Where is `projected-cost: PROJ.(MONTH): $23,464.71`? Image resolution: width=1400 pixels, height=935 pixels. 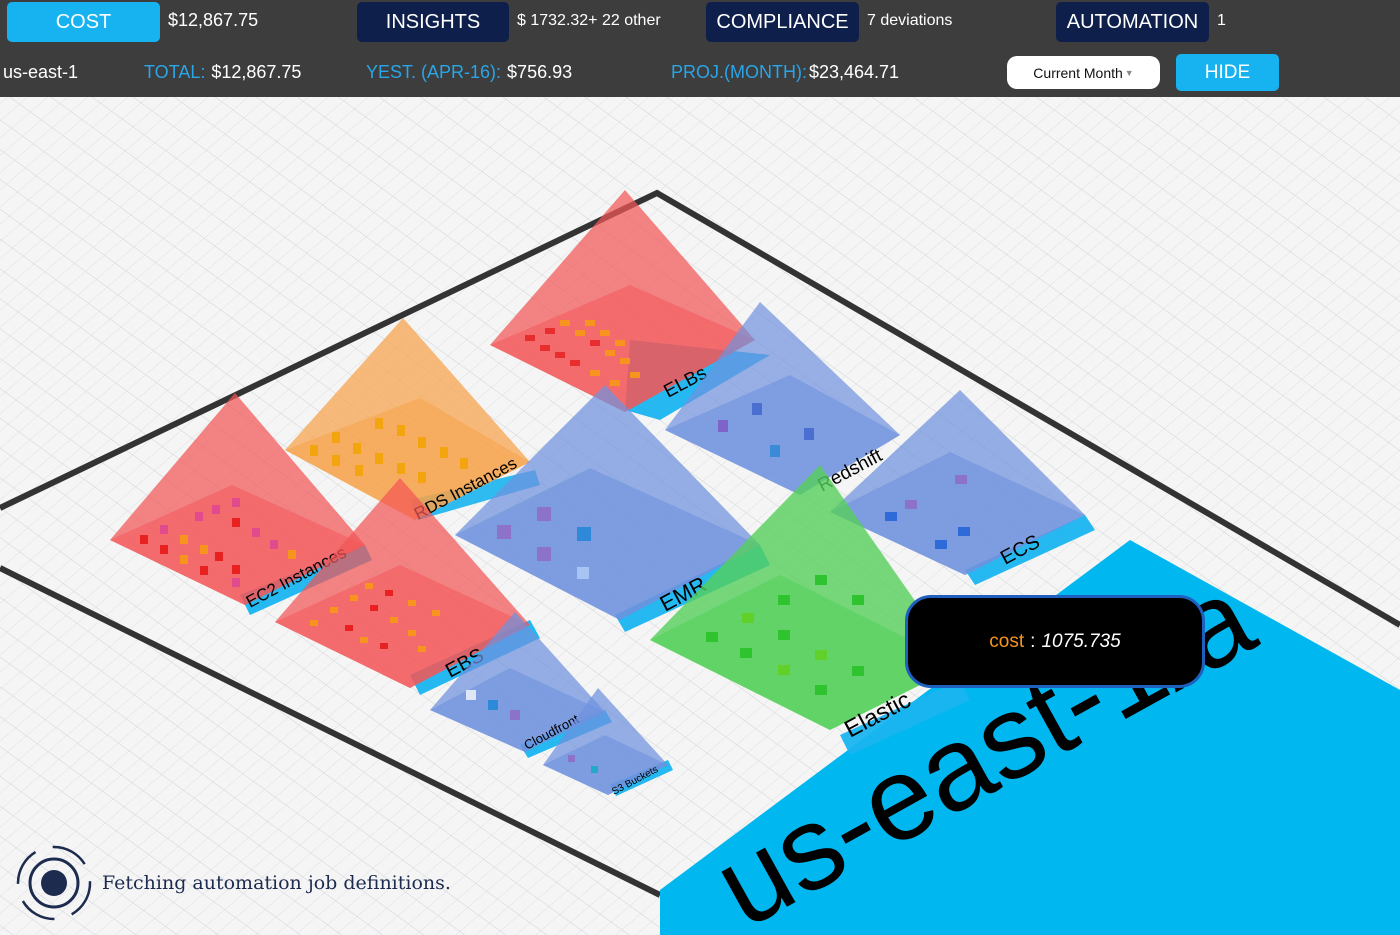
projected-cost: PROJ.(MONTH): $23,464.71 is located at coordinates (785, 72).